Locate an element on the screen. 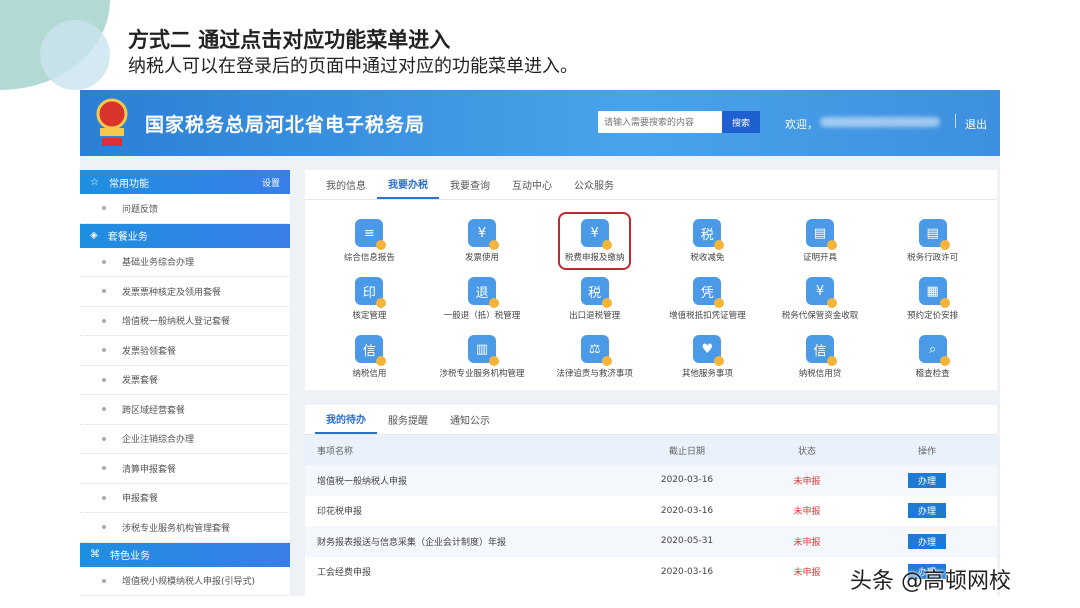  function-item: 税出口退税管理 is located at coordinates (594, 299).